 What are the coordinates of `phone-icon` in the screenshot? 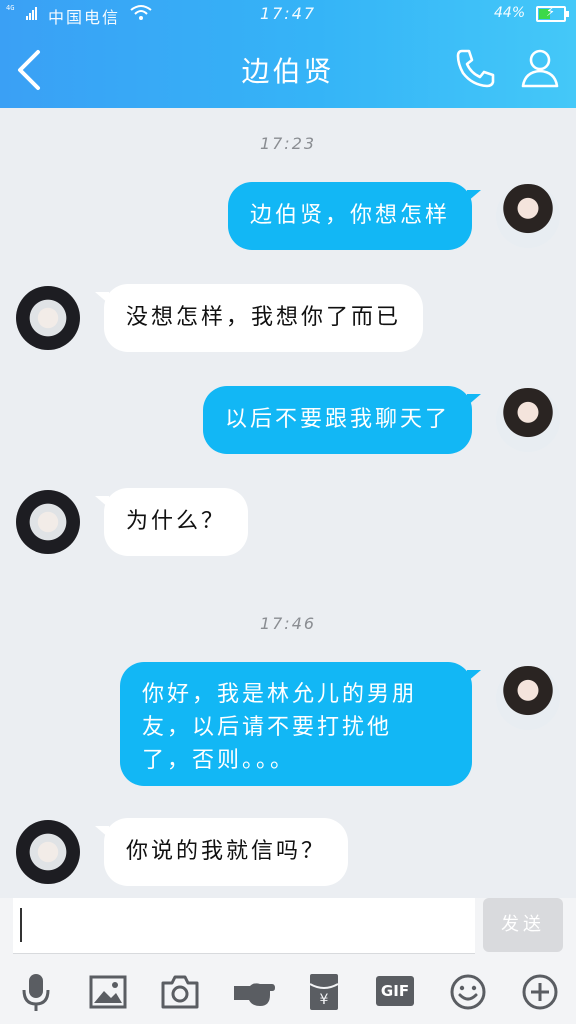 It's located at (476, 68).